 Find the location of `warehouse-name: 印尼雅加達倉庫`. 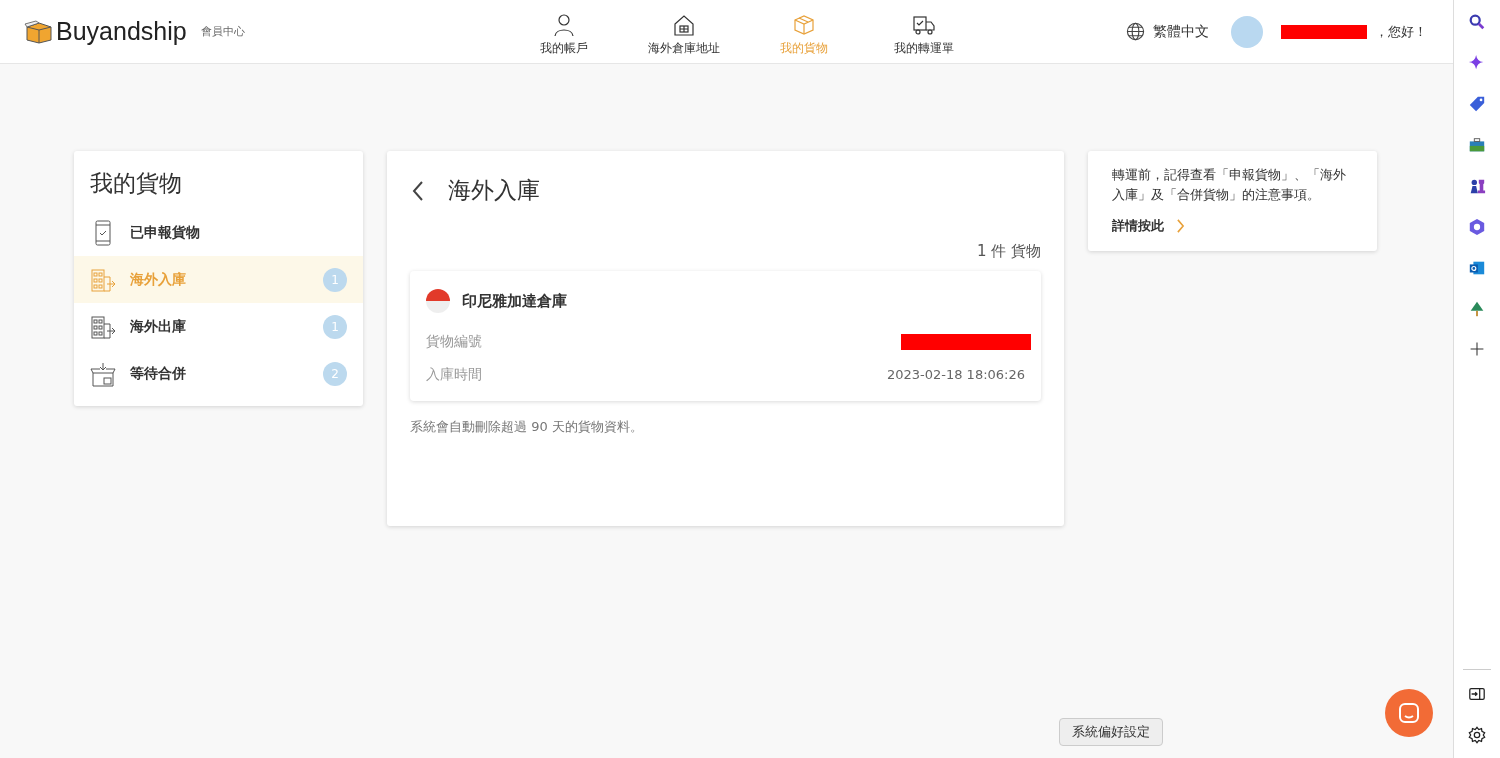

warehouse-name: 印尼雅加達倉庫 is located at coordinates (514, 301).